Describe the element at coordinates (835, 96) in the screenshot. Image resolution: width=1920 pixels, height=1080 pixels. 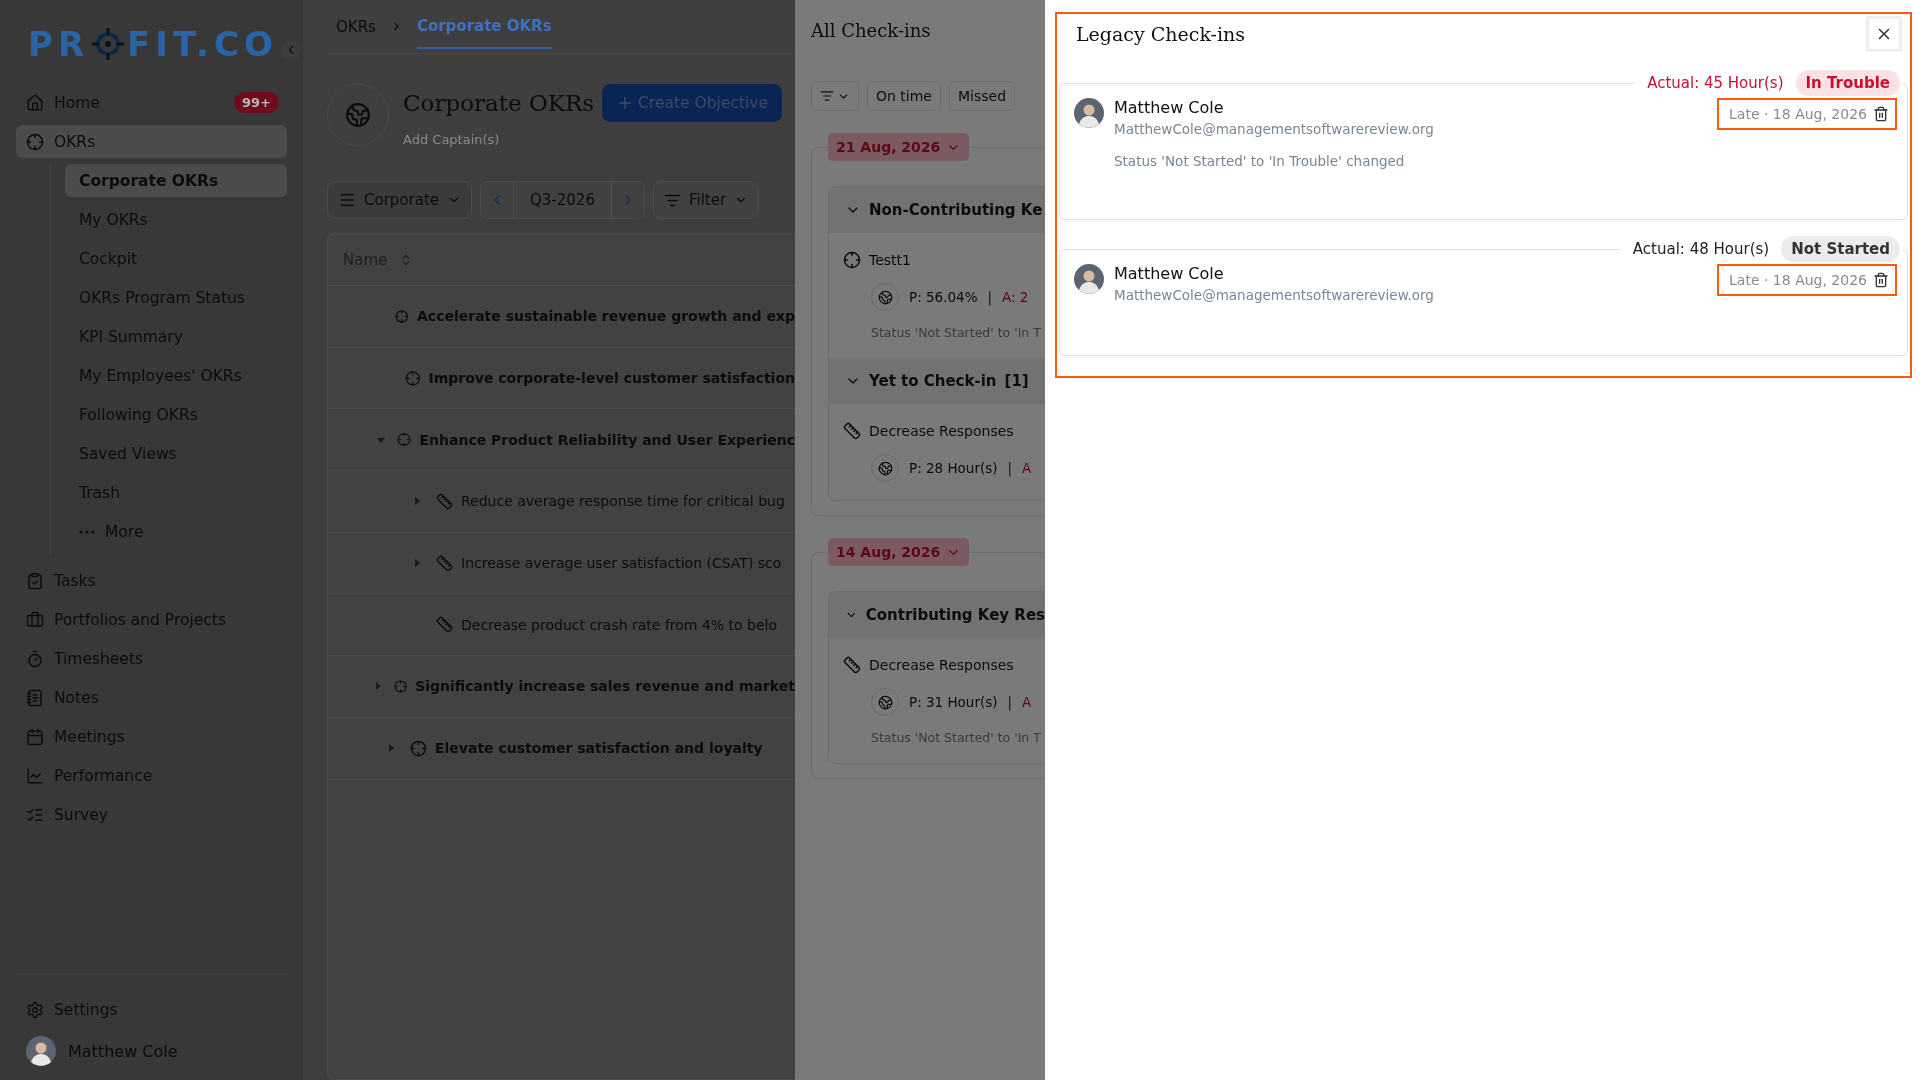
I see `filter-dropdown` at that location.